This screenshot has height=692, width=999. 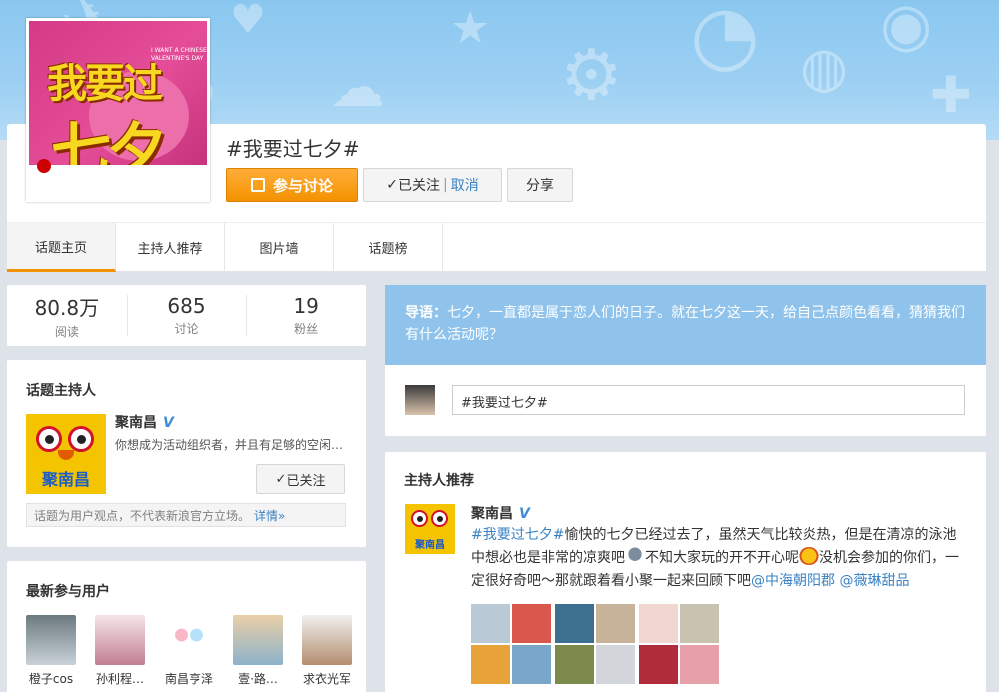 I want to click on stat-reads: 80.8万 阅读, so click(x=67, y=315).